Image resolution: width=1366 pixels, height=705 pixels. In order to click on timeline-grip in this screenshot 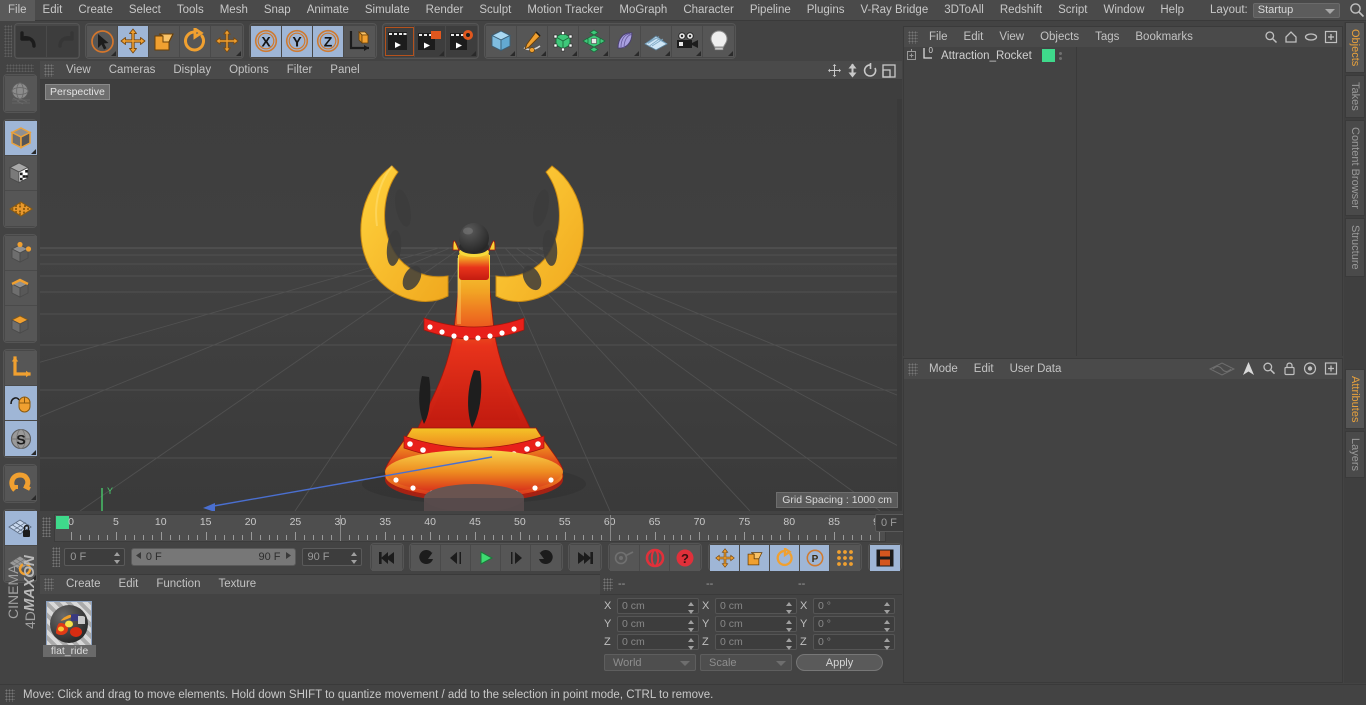, I will do `click(46, 527)`.